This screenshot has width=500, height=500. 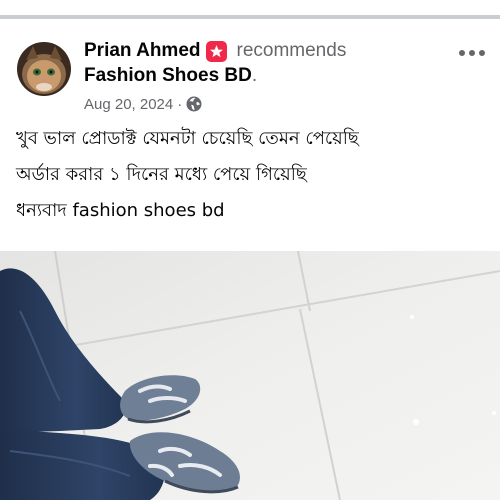 I want to click on top-bar, so click(x=250, y=13).